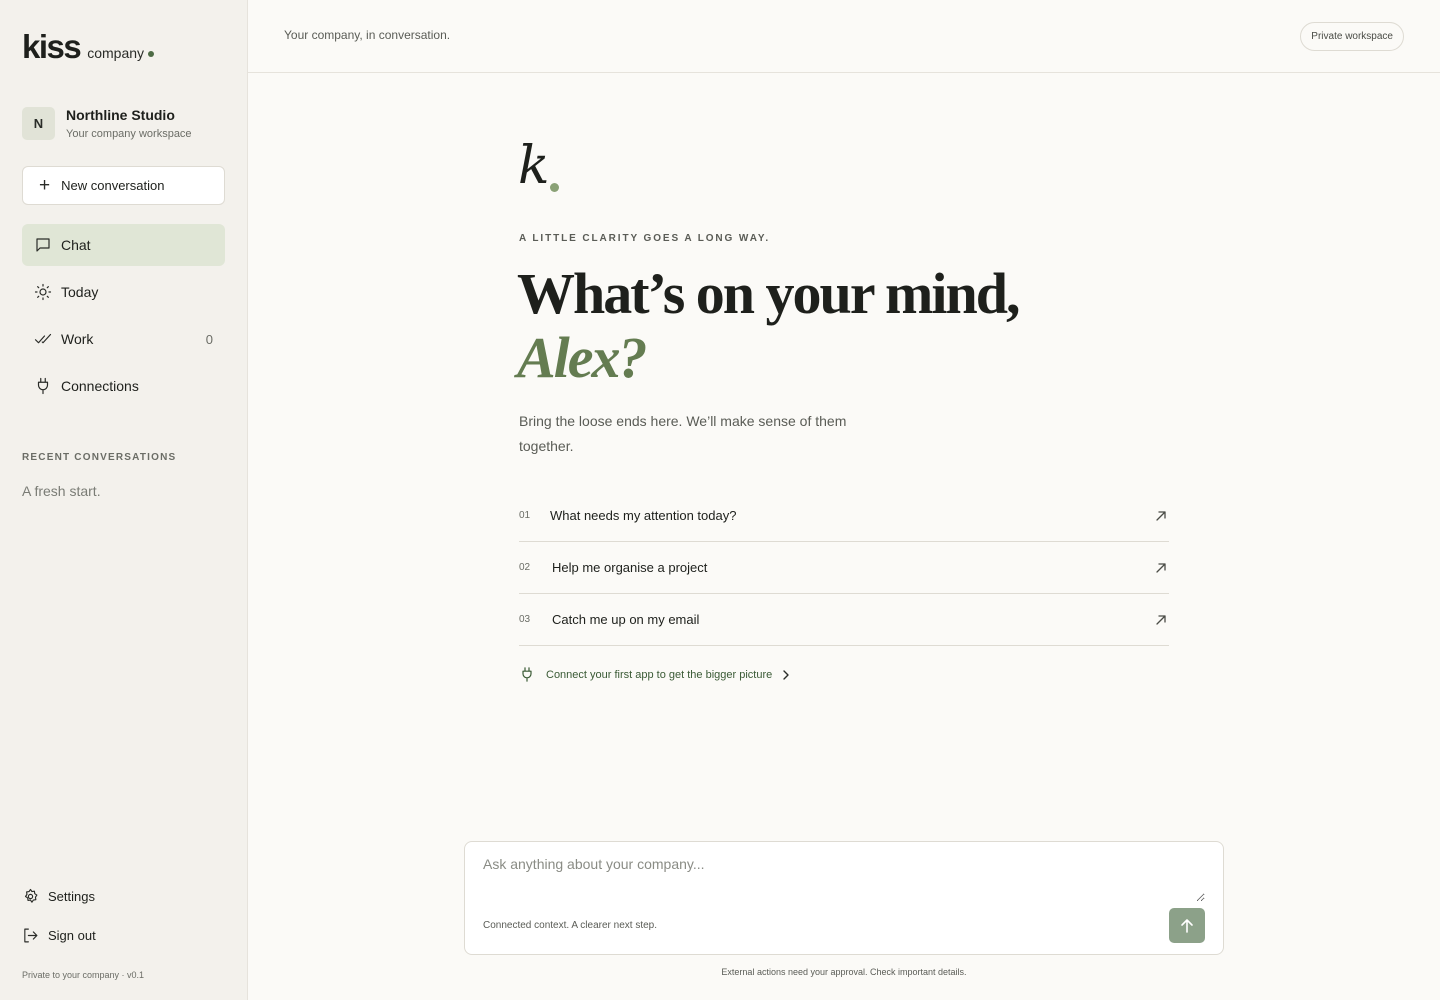 The height and width of the screenshot is (1000, 1440). What do you see at coordinates (123, 292) in the screenshot?
I see `sidebar-item-today: Today` at bounding box center [123, 292].